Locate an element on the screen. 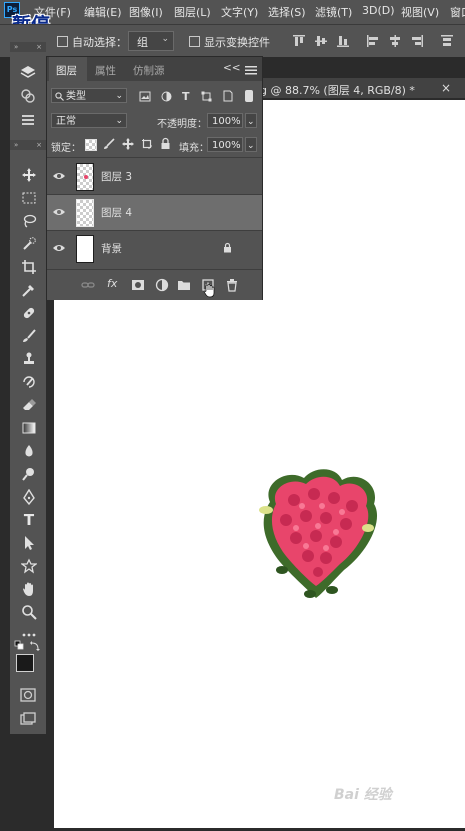 This screenshot has height=831, width=465. crop-tool is located at coordinates (29, 267).